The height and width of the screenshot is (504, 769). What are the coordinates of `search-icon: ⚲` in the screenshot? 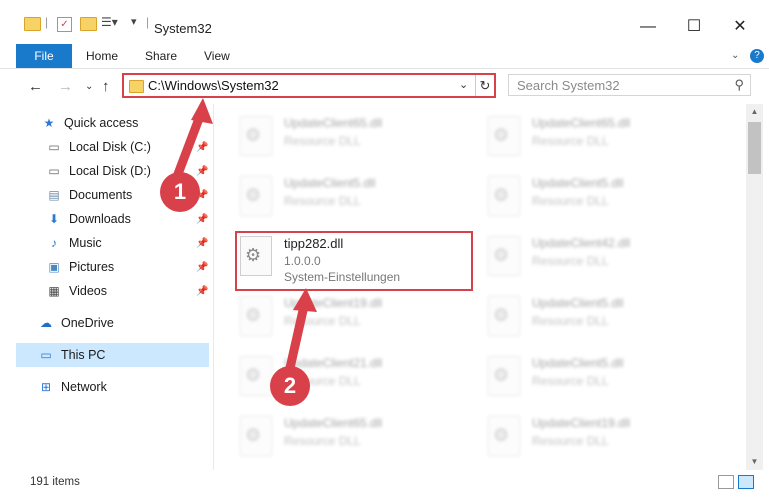 It's located at (739, 84).